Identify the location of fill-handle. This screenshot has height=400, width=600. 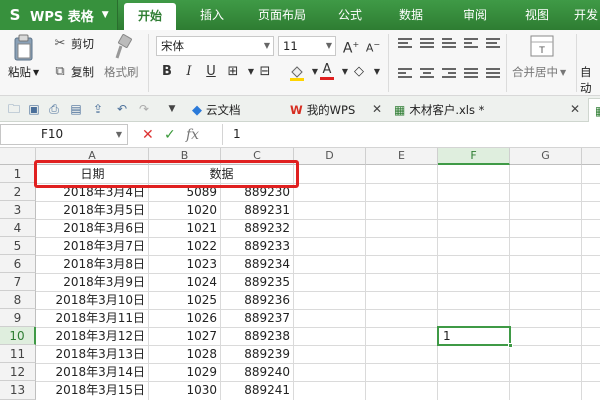
(510, 345).